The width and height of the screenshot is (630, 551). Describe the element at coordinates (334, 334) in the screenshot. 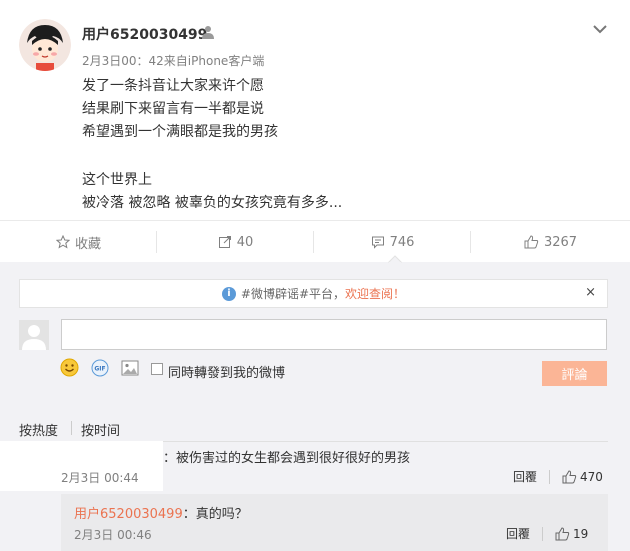

I see `comment-input` at that location.